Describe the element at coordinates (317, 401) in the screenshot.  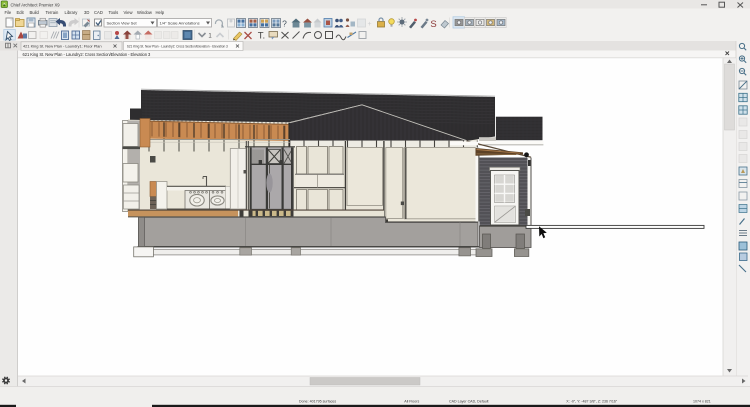
I see `svg-text: Done: 401795 surfaces` at that location.